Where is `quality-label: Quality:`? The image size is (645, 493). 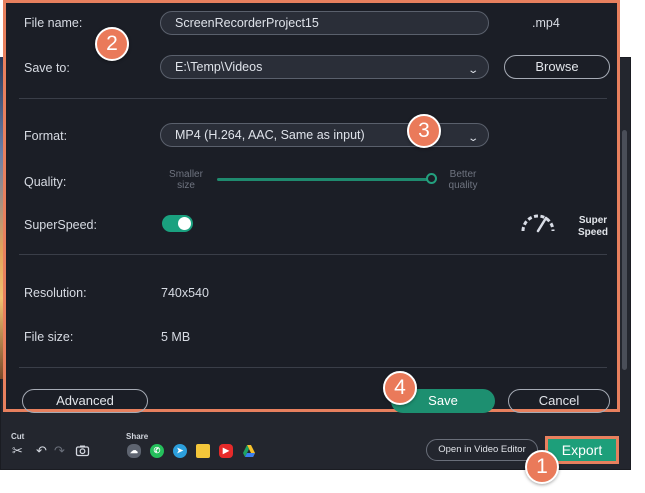 quality-label: Quality: is located at coordinates (45, 182).